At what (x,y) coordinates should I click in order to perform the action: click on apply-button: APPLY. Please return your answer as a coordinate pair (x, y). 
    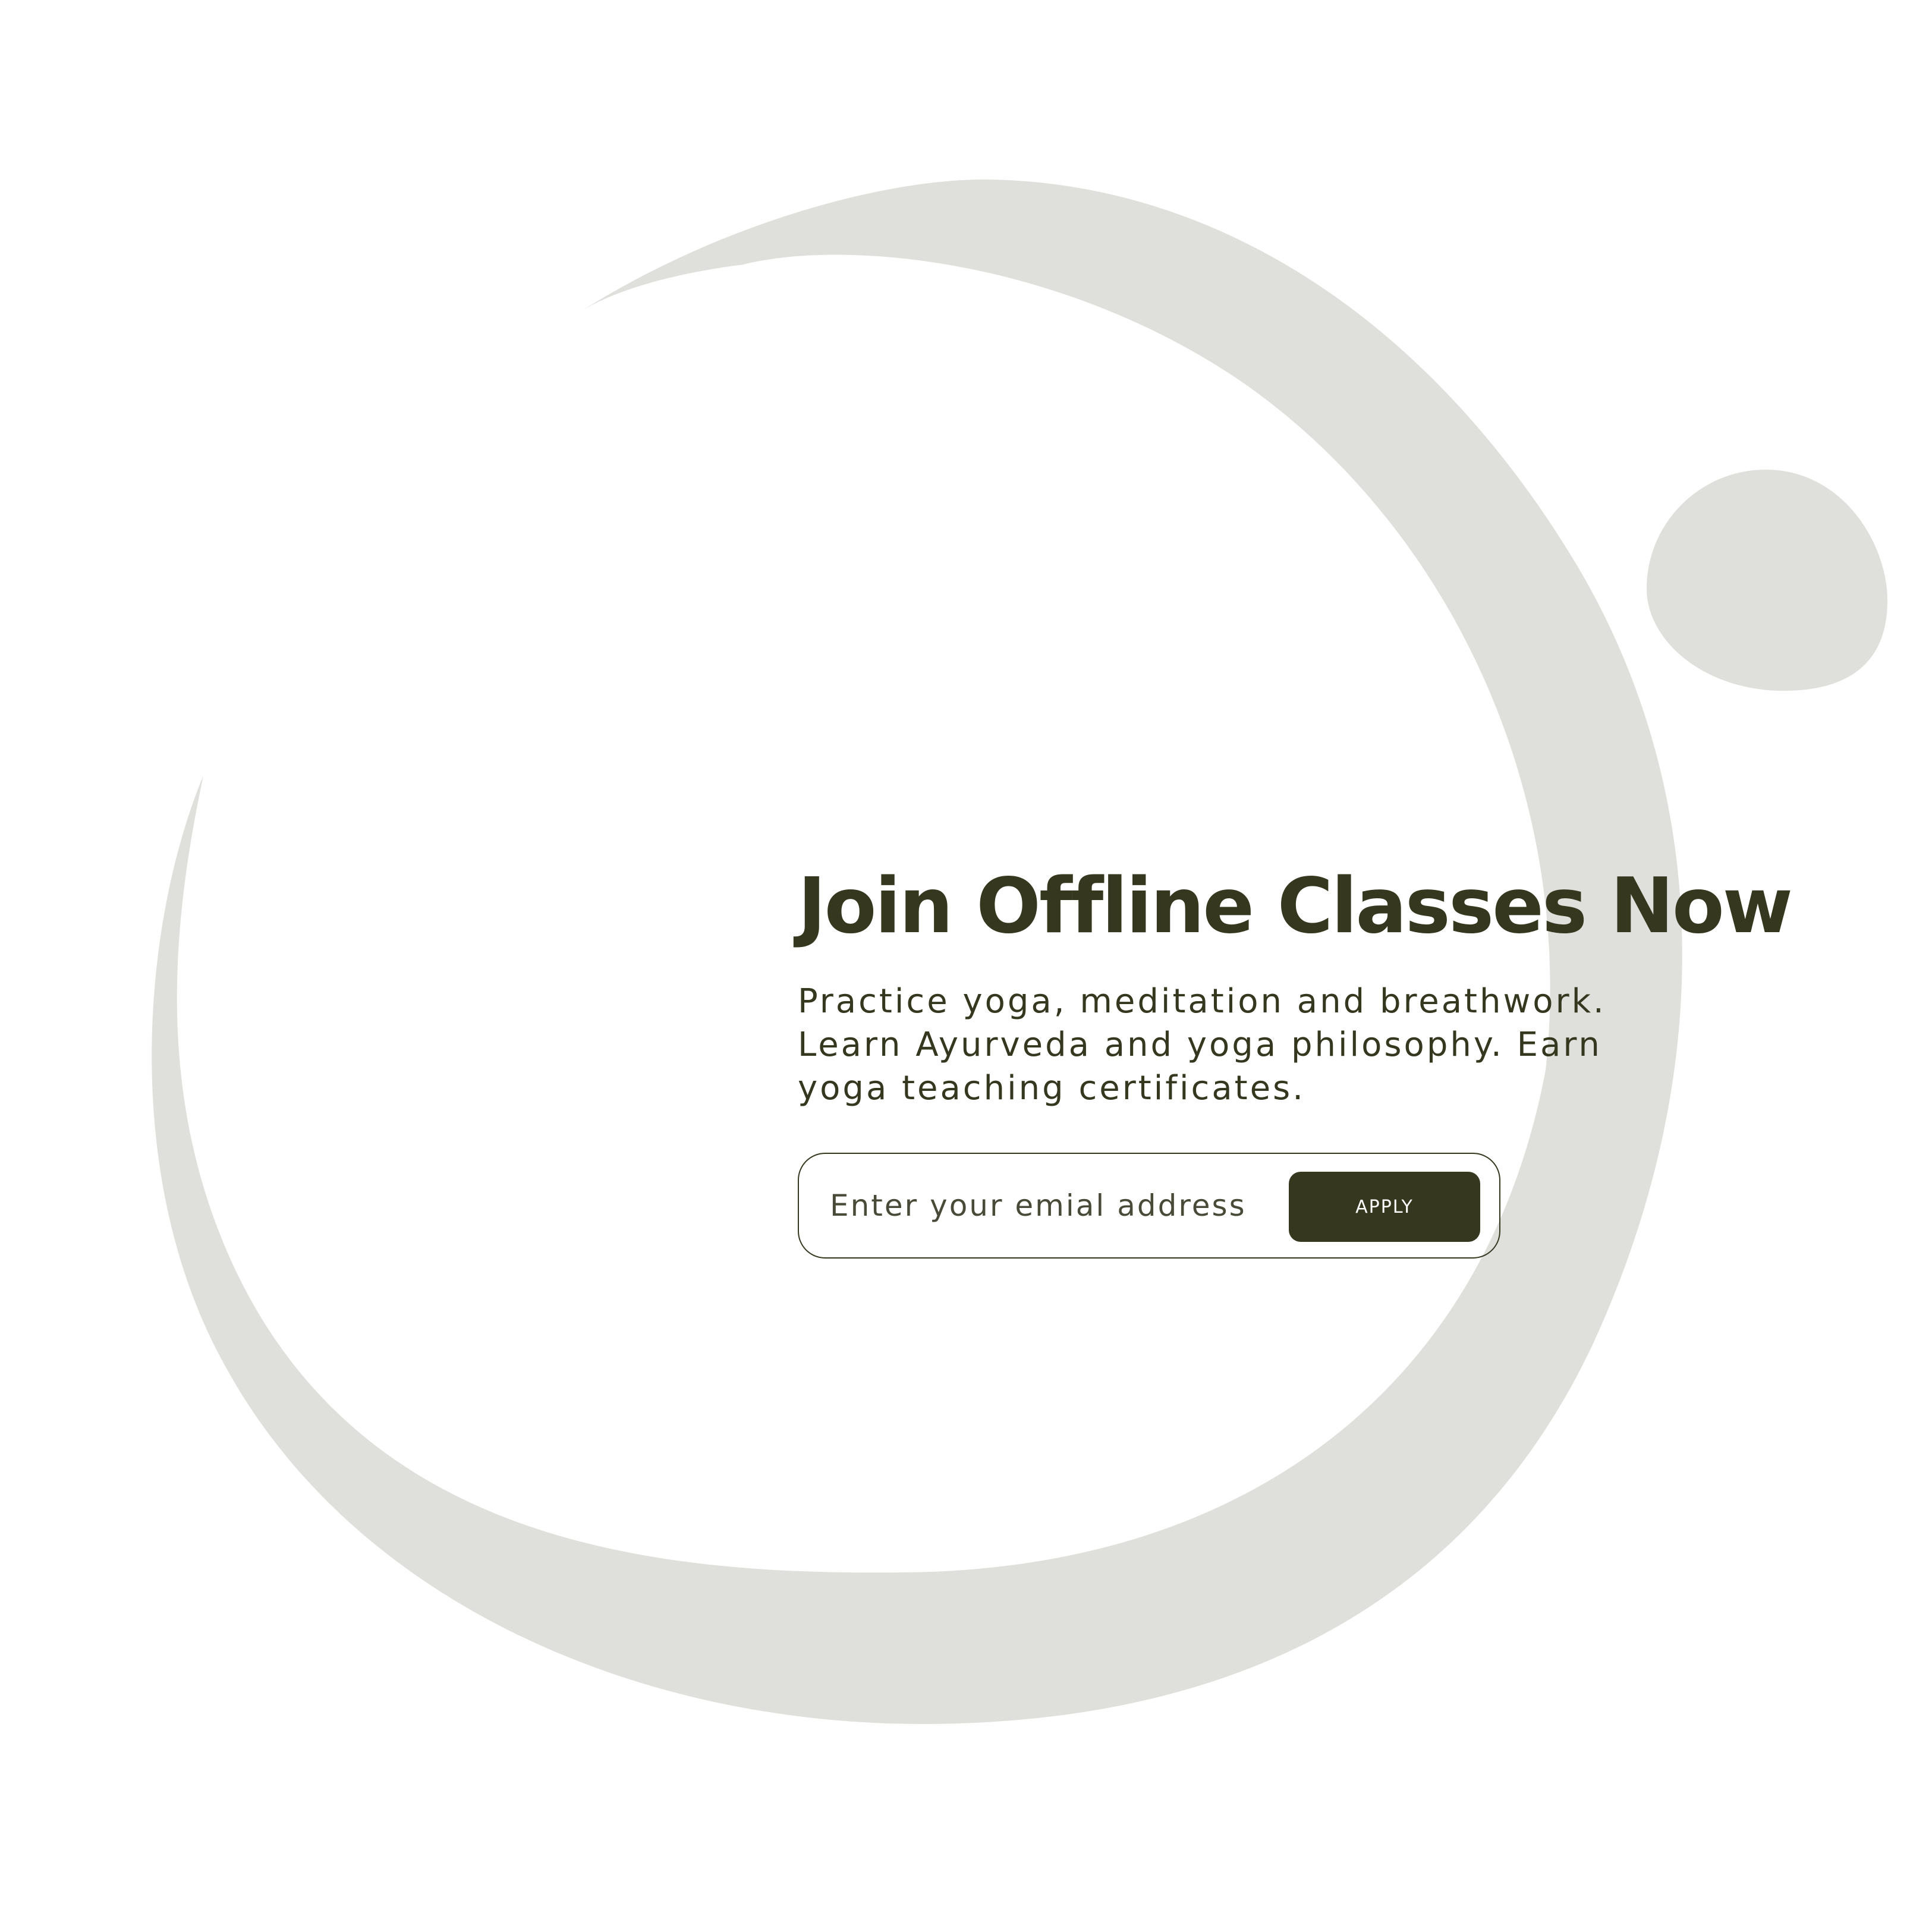
    Looking at the image, I should click on (1385, 1207).